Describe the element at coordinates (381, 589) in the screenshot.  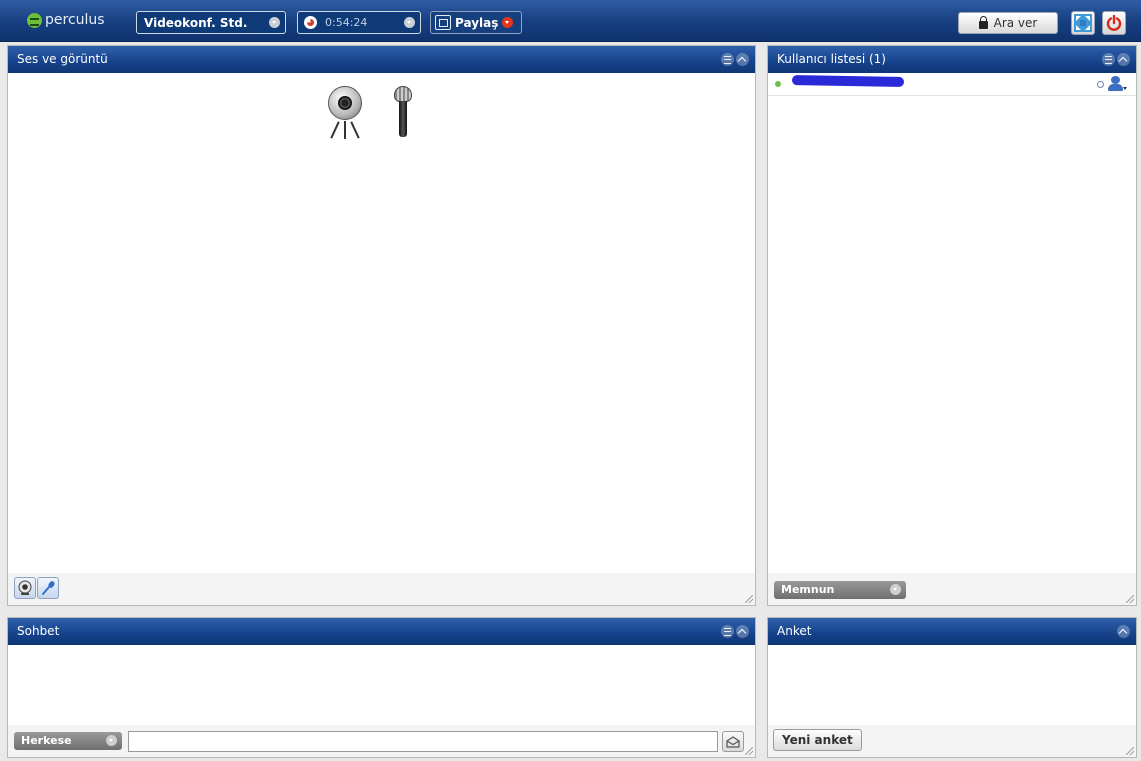
I see `audio-video-controls` at that location.